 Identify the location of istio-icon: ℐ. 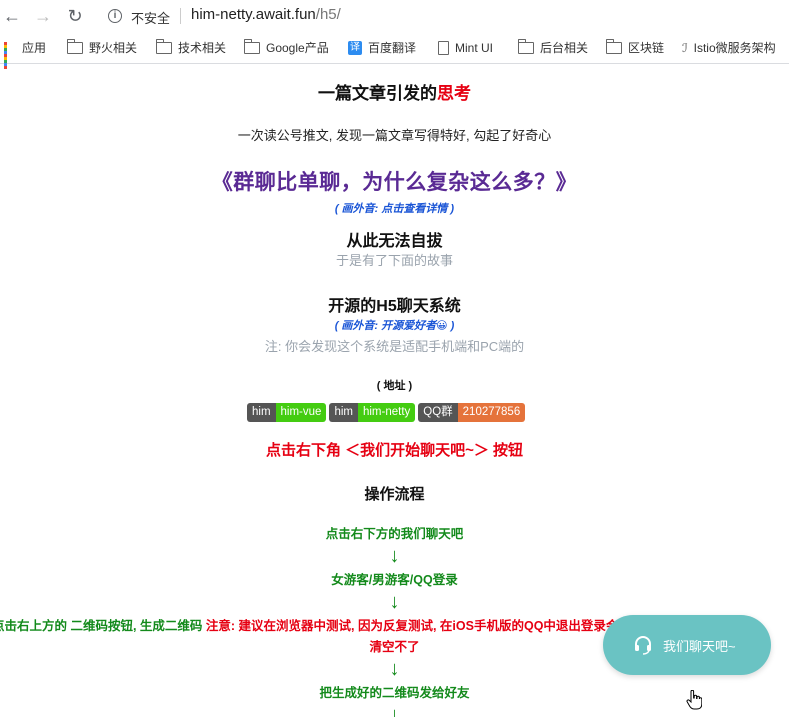
(685, 47).